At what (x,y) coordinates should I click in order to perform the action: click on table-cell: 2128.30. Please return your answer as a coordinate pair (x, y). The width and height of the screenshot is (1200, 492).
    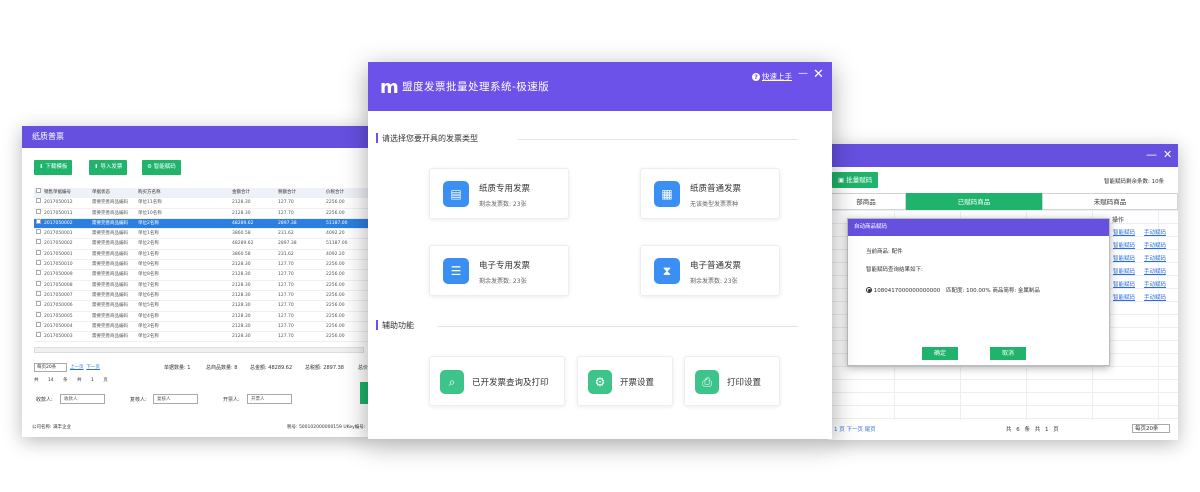
    Looking at the image, I should click on (241, 316).